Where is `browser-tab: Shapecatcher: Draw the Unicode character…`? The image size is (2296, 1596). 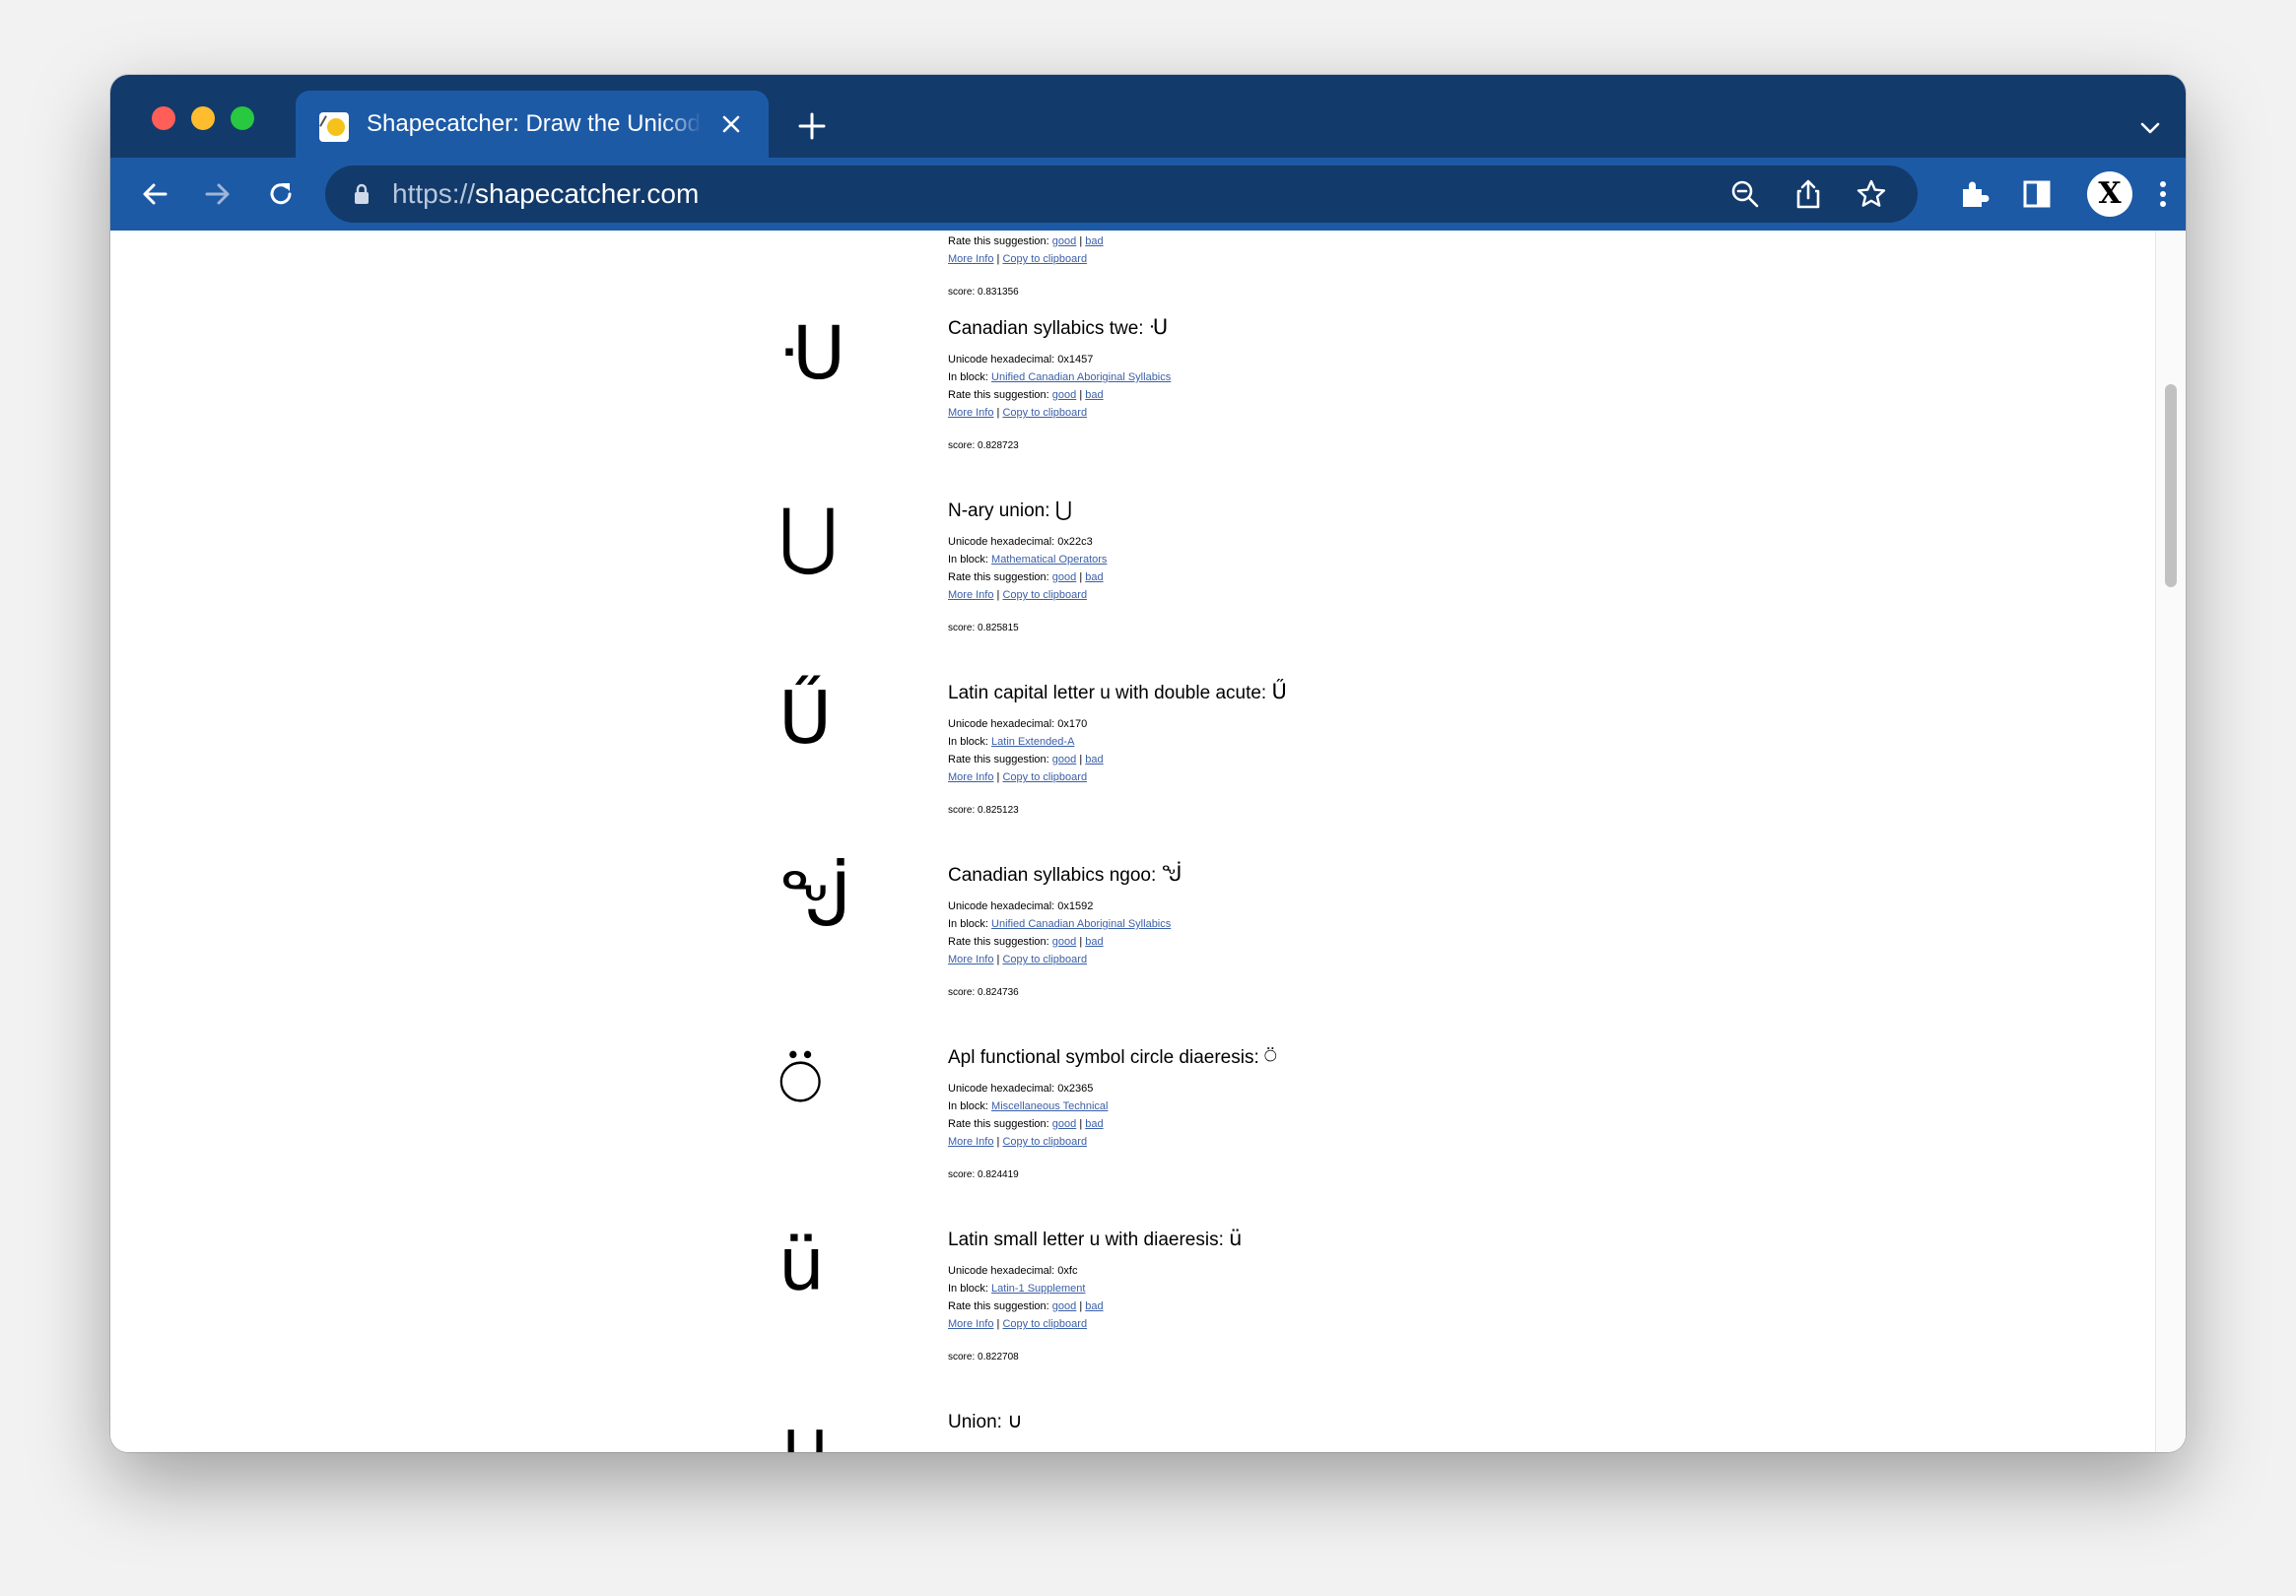 browser-tab: Shapecatcher: Draw the Unicode character… is located at coordinates (532, 125).